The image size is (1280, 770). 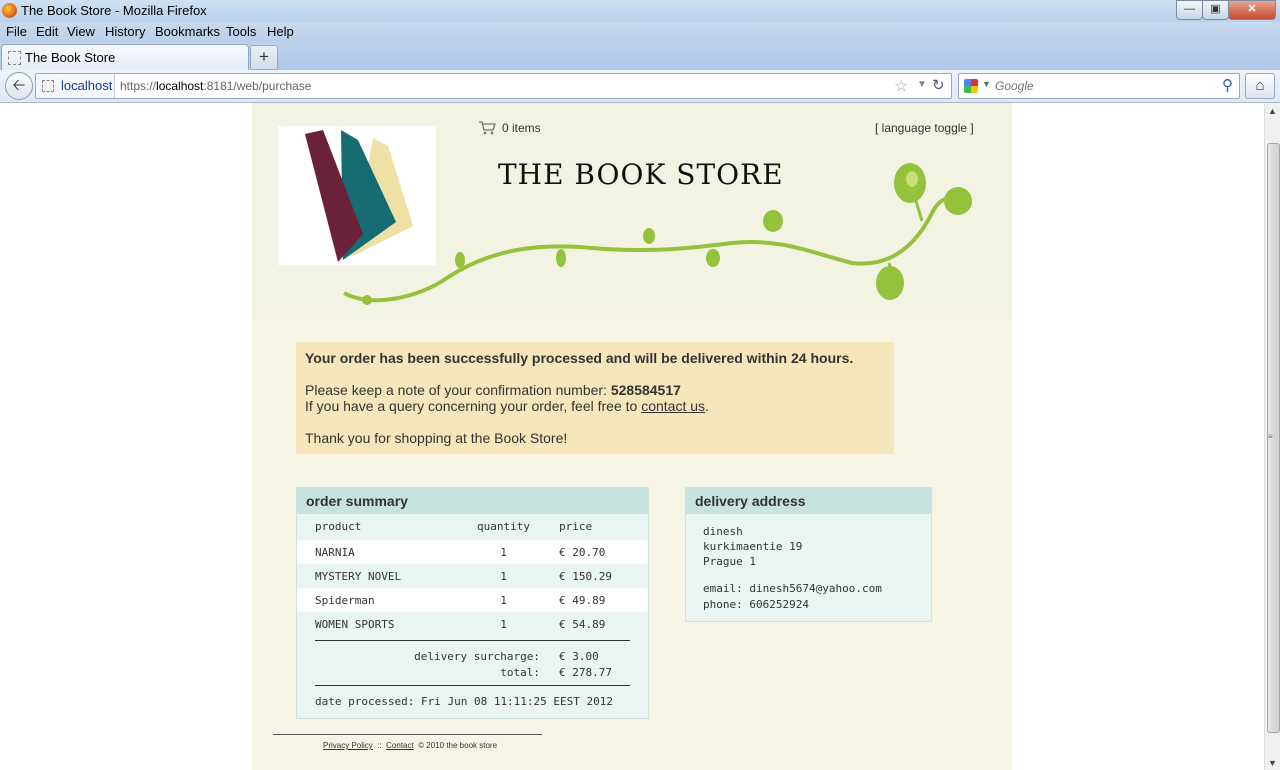 I want to click on table-row: MYSTERY NOVEL 1 € 150.29, so click(x=472, y=576).